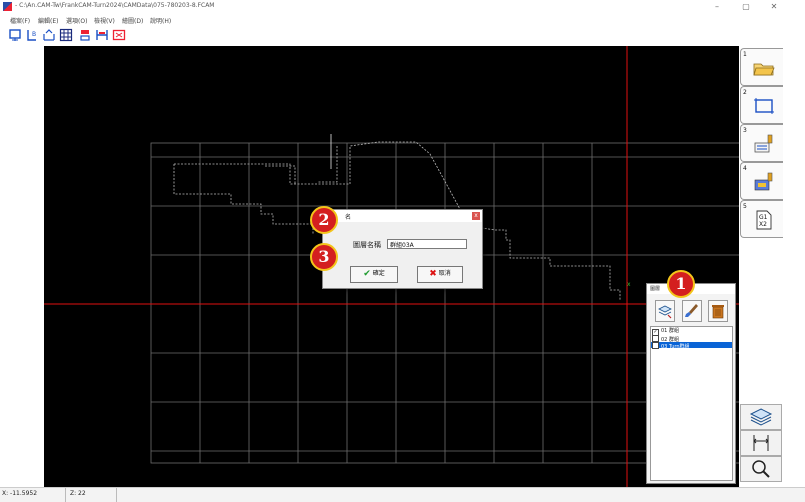  I want to click on toolbar: B, so click(402, 36).